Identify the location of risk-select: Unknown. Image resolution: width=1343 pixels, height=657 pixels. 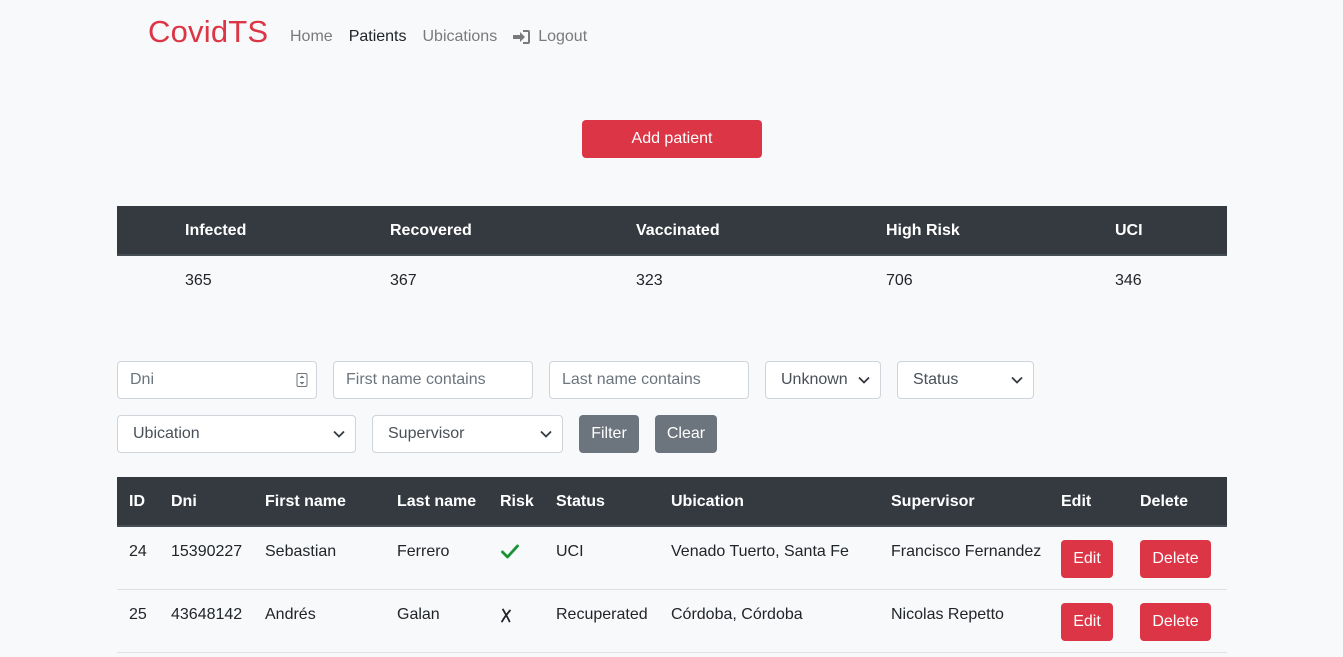
(823, 380).